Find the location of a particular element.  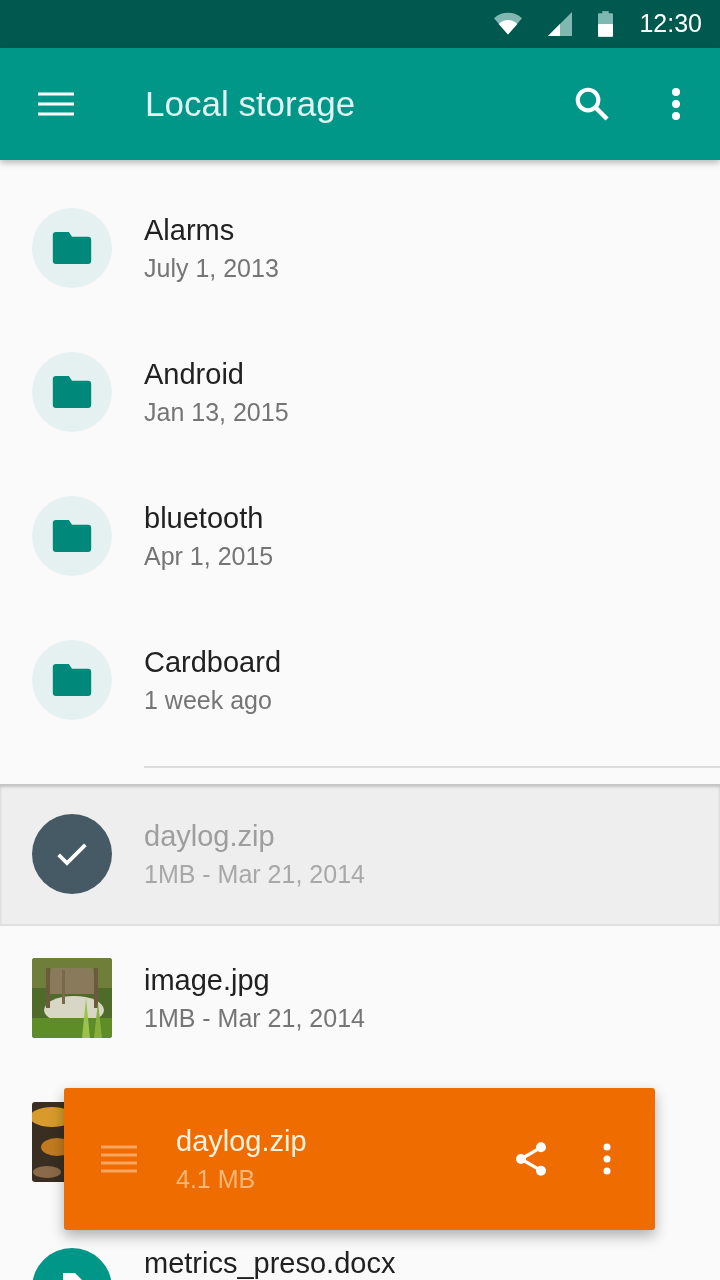

battery-icon is located at coordinates (606, 24).